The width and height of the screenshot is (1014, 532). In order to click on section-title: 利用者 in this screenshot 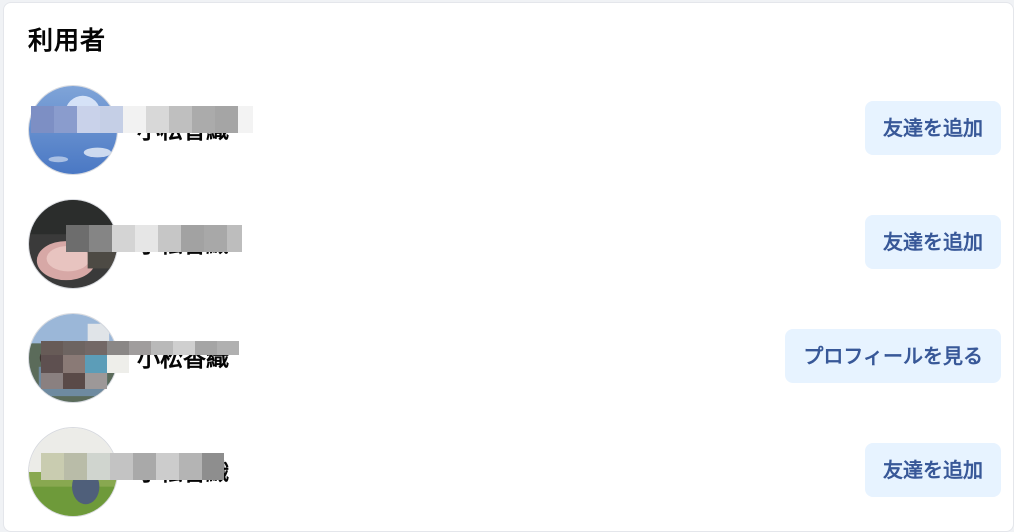, I will do `click(67, 40)`.